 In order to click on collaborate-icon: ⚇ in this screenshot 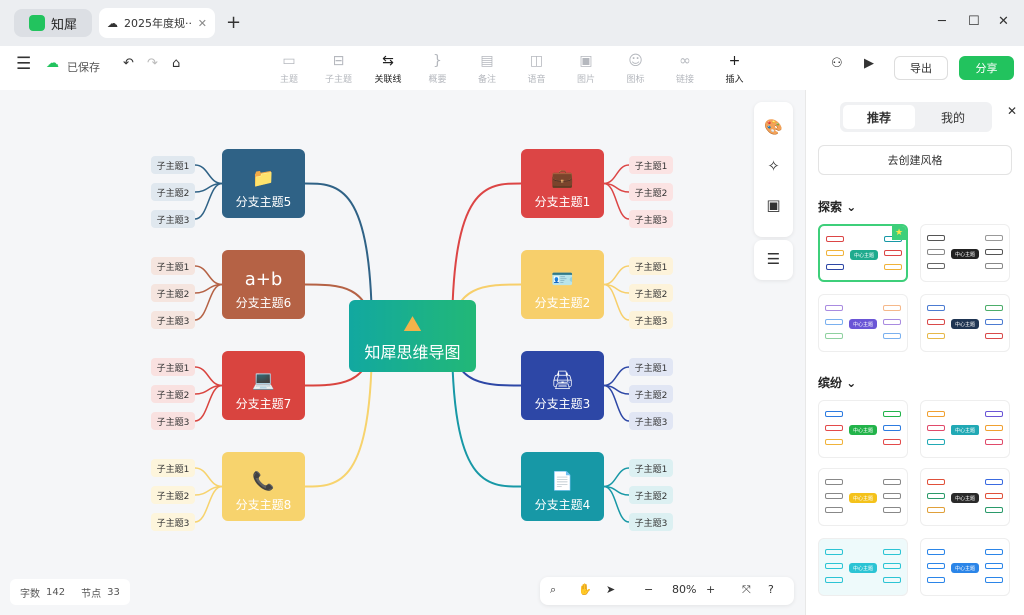, I will do `click(837, 63)`.